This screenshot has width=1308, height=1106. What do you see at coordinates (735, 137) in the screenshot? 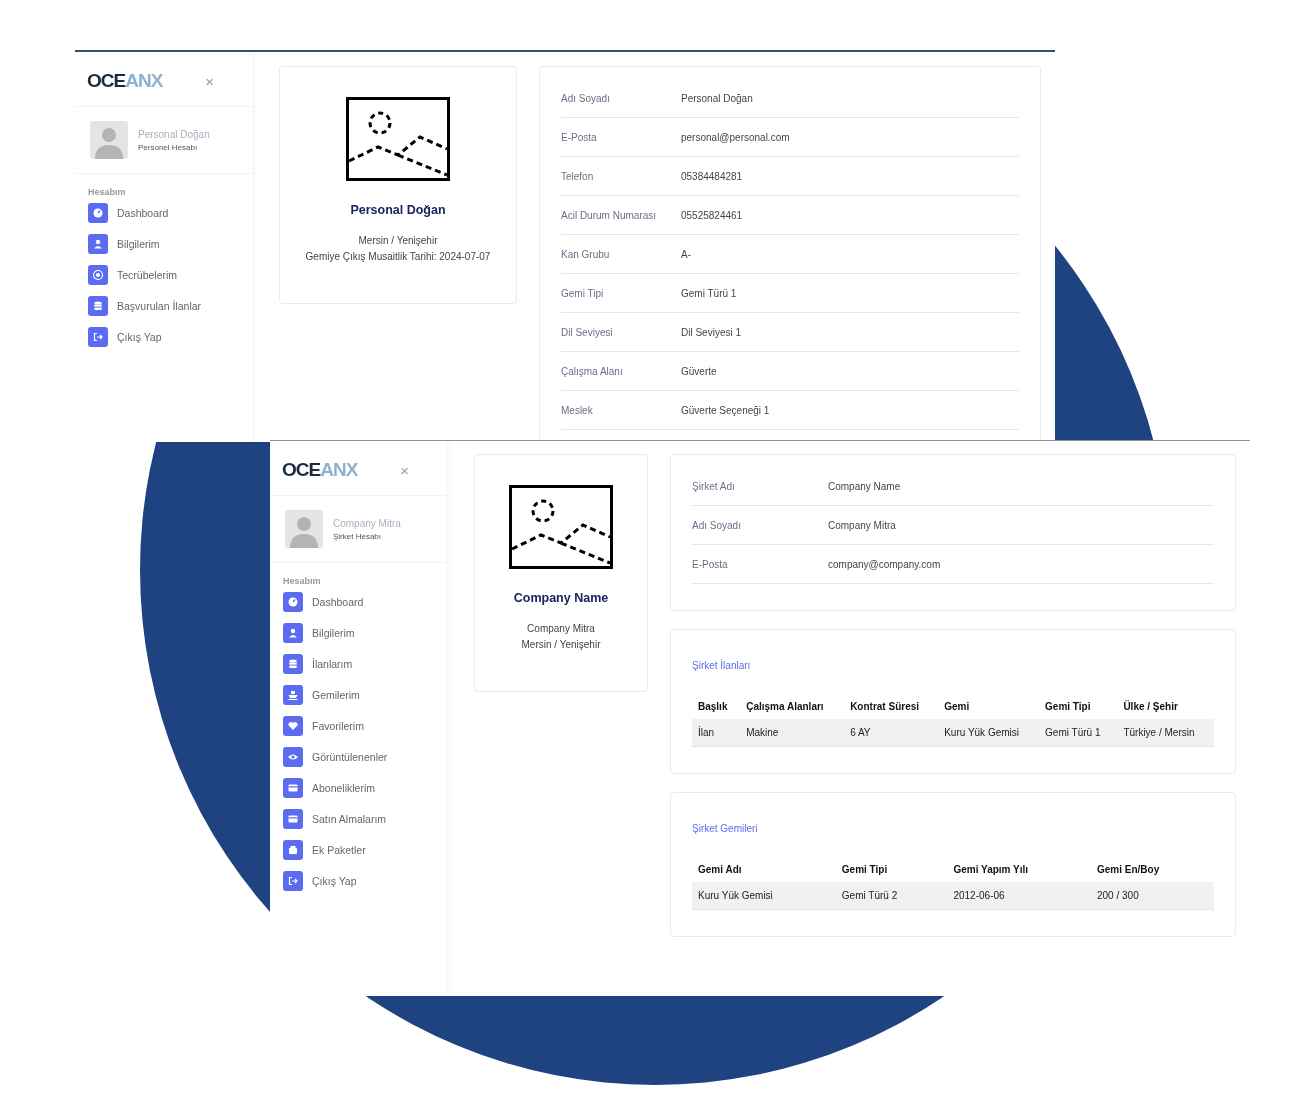
I see `field-value: personal@personal.com` at bounding box center [735, 137].